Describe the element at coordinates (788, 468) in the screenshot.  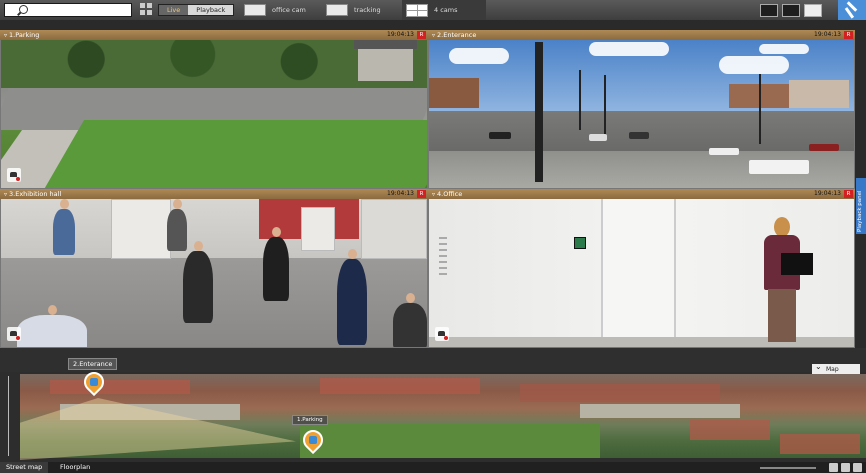
I see `map-opacity-slider` at that location.